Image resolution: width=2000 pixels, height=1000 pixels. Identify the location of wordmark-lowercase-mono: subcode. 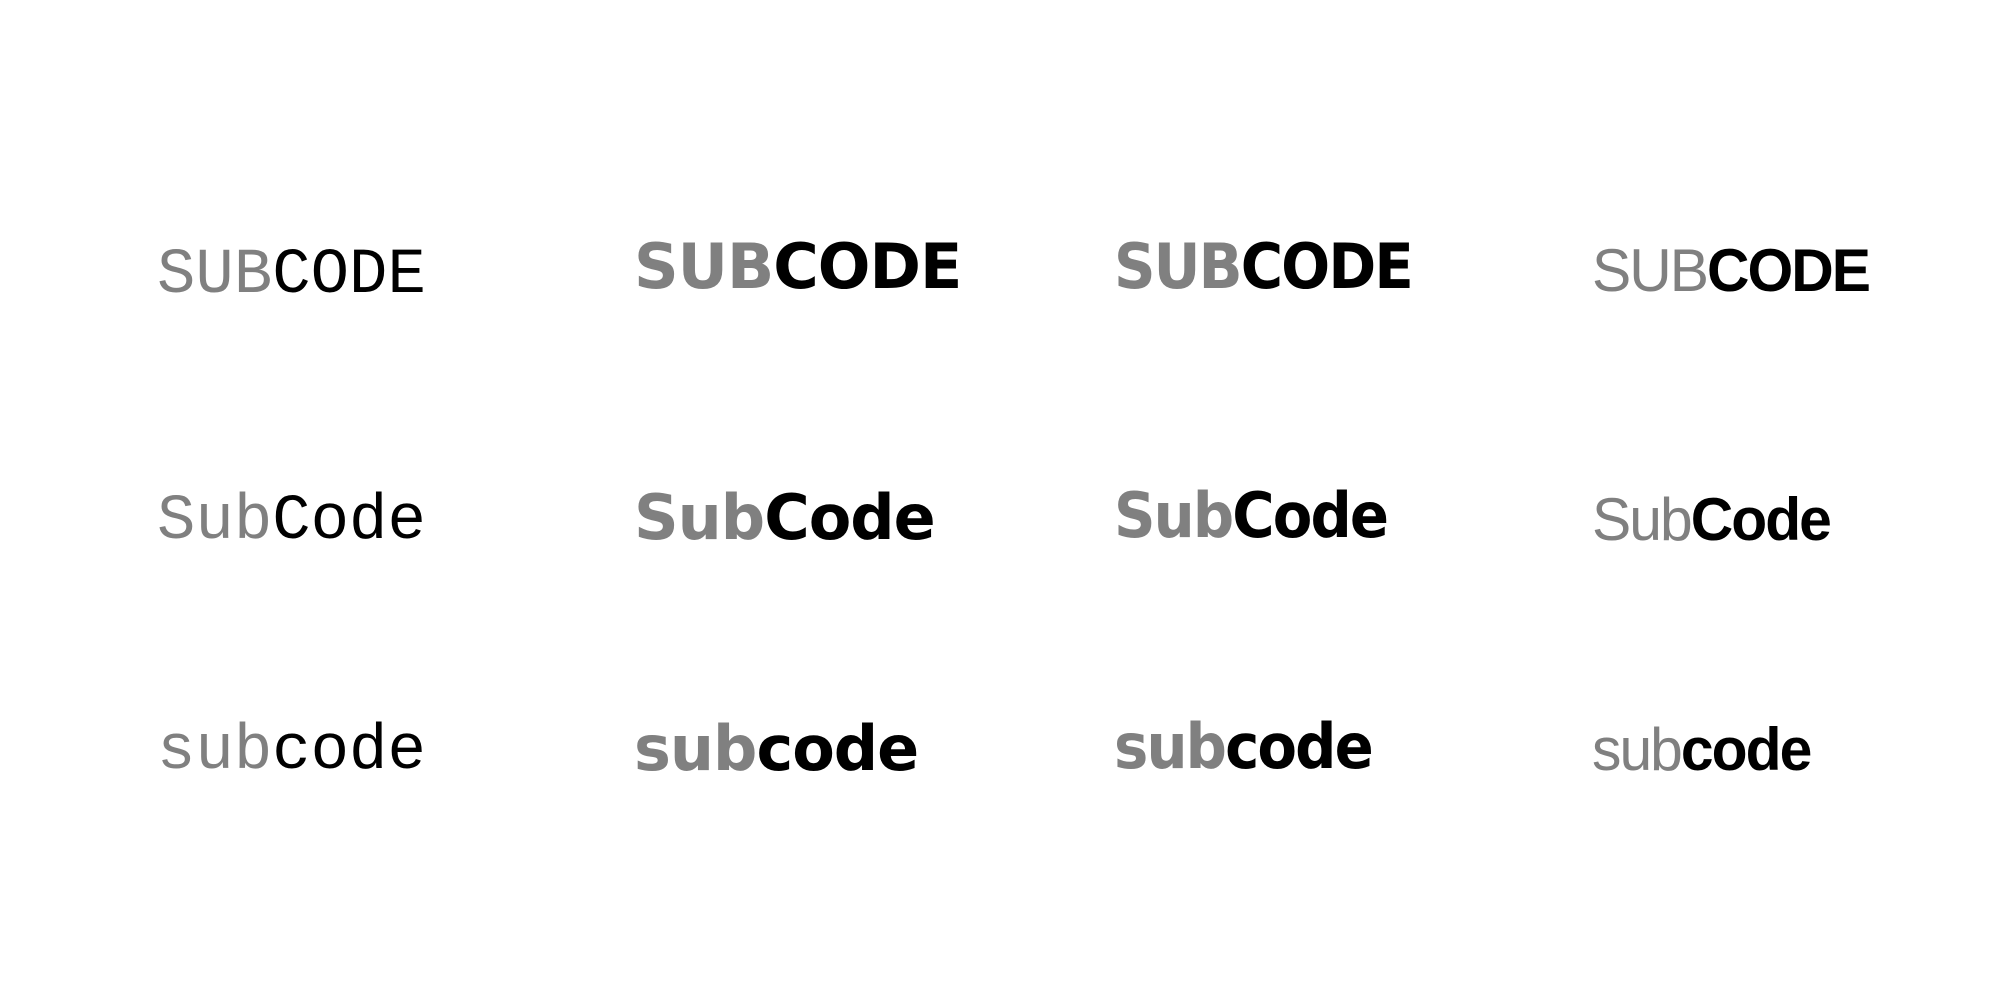
(291, 752).